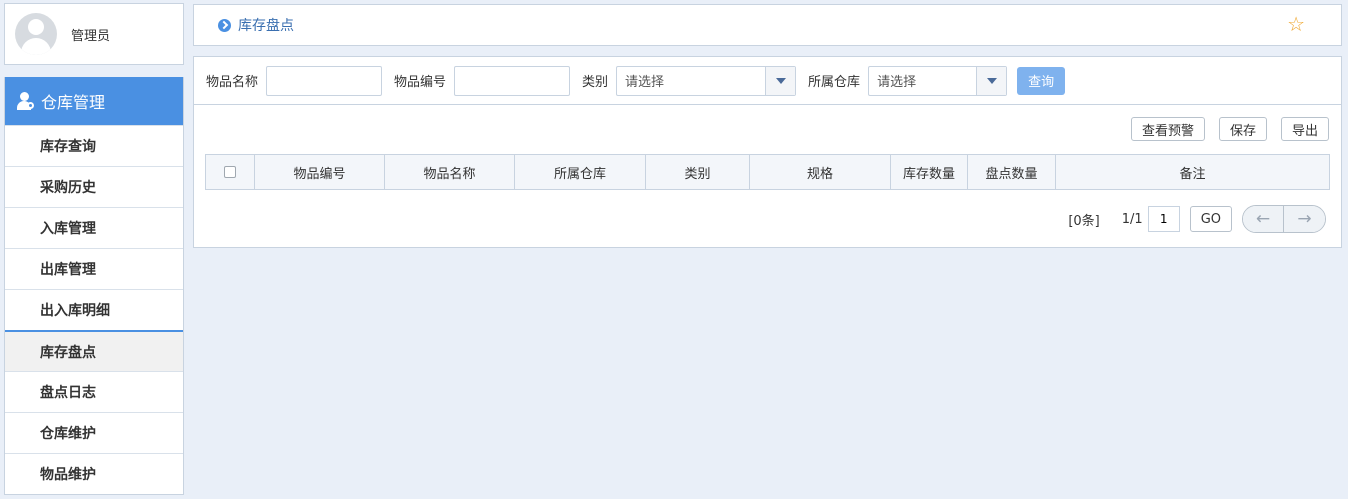 The width and height of the screenshot is (1348, 499). I want to click on pagination-pages: 1/1, so click(1132, 219).